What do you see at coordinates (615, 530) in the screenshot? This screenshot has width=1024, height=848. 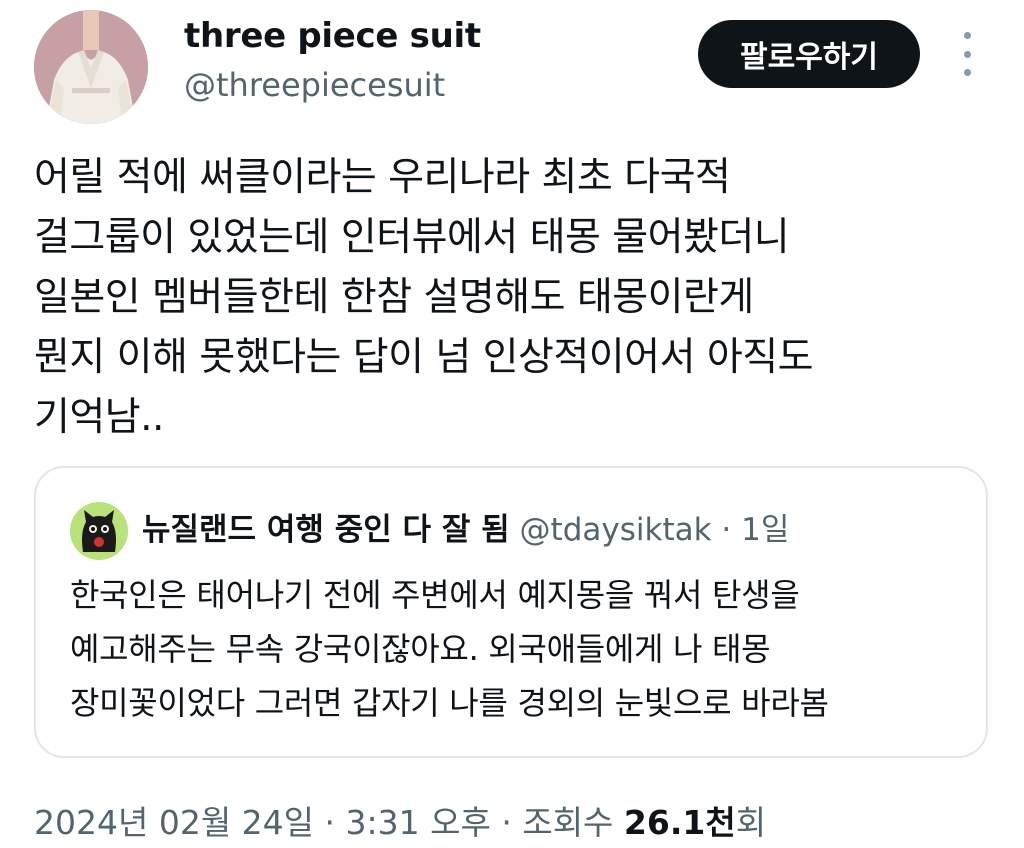 I see `quote-handle: @tdaysiktak` at bounding box center [615, 530].